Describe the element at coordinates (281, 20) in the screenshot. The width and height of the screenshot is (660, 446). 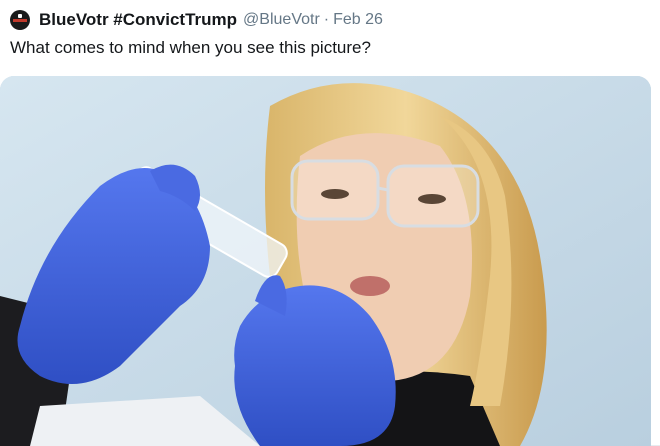
I see `author-handle: @BlueVotr` at that location.